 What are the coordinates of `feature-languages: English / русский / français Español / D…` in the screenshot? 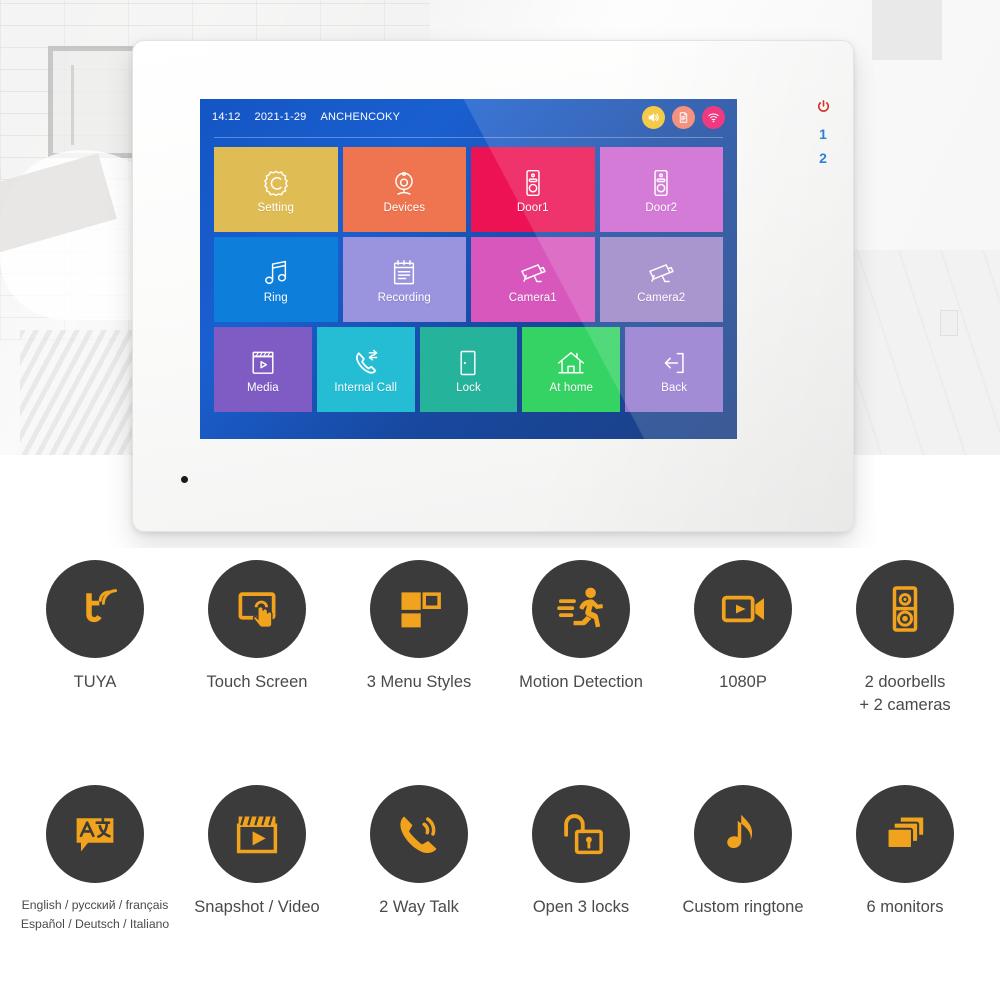 It's located at (95, 892).